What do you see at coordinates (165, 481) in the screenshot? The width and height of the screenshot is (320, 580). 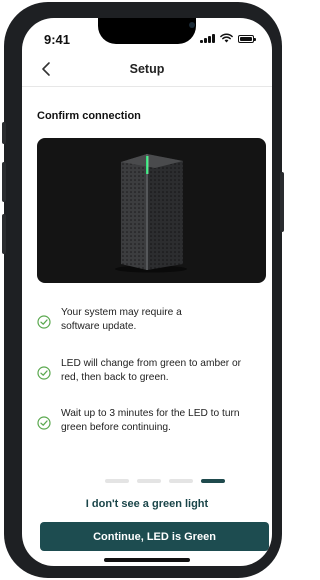 I see `page-indicator` at bounding box center [165, 481].